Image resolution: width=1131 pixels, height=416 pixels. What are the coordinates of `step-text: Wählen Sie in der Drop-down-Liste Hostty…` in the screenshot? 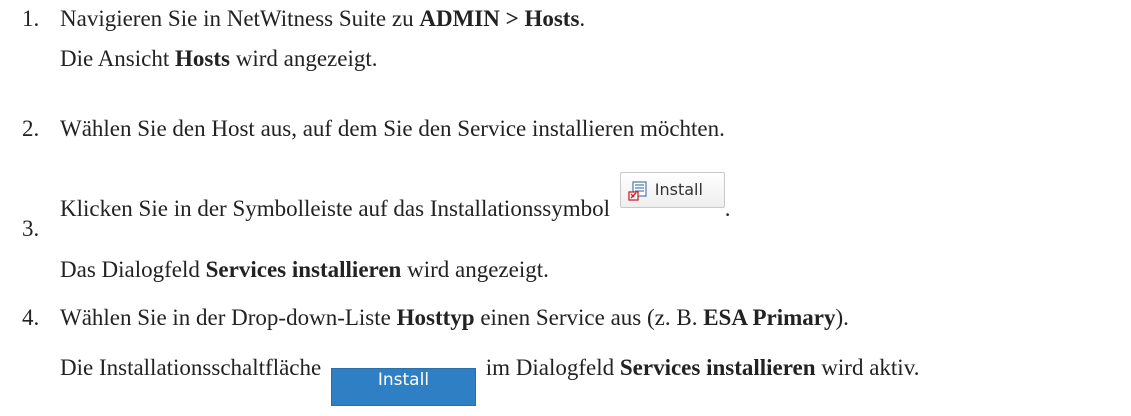 It's located at (454, 317).